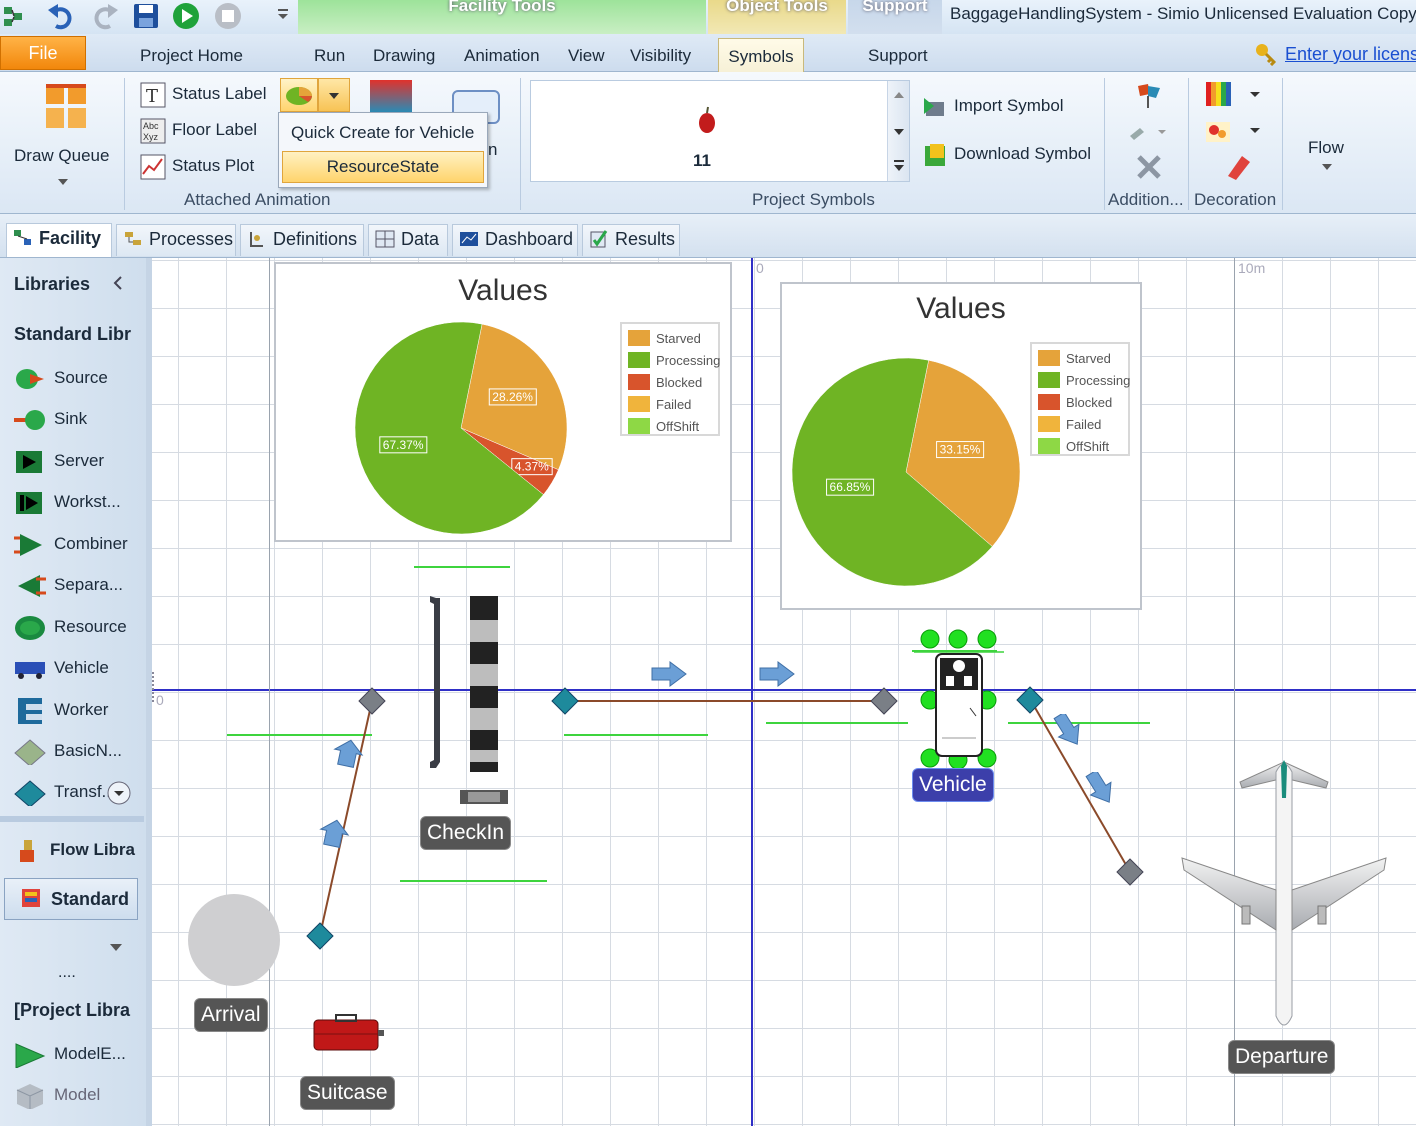  I want to click on tab-processes: Processes, so click(176, 240).